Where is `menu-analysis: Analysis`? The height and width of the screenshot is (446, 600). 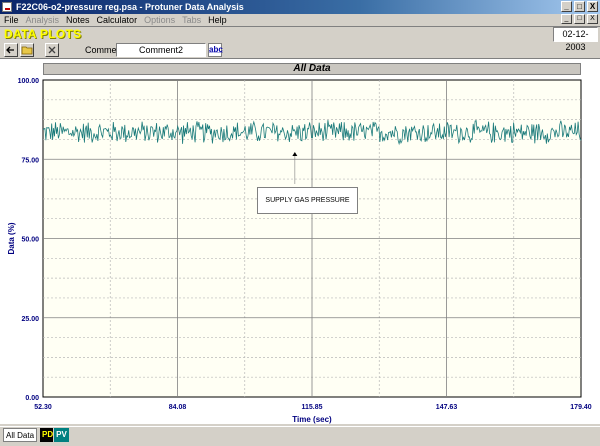 menu-analysis: Analysis is located at coordinates (43, 20).